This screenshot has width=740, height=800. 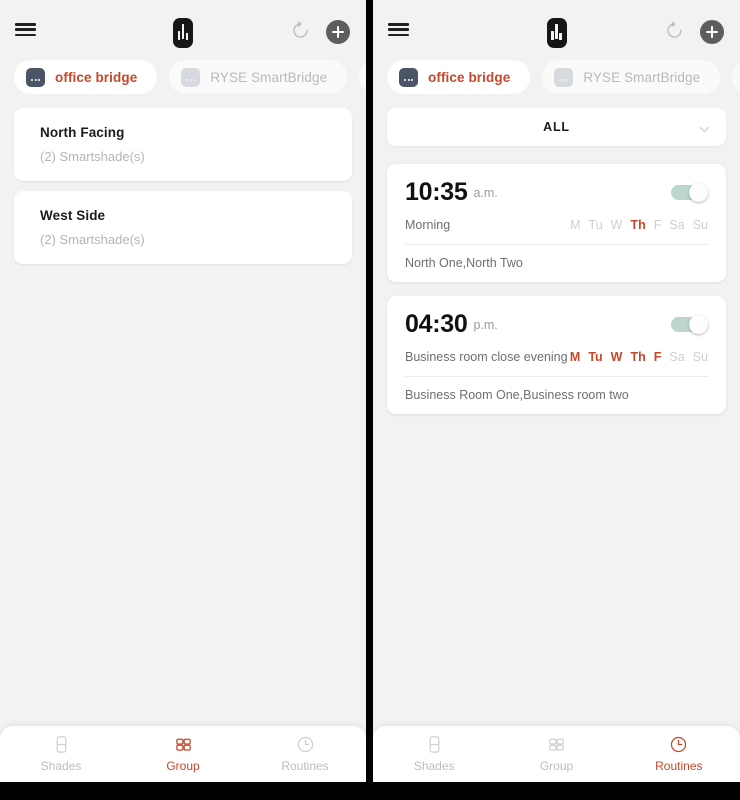 What do you see at coordinates (428, 225) in the screenshot?
I see `routine-name: Morning` at bounding box center [428, 225].